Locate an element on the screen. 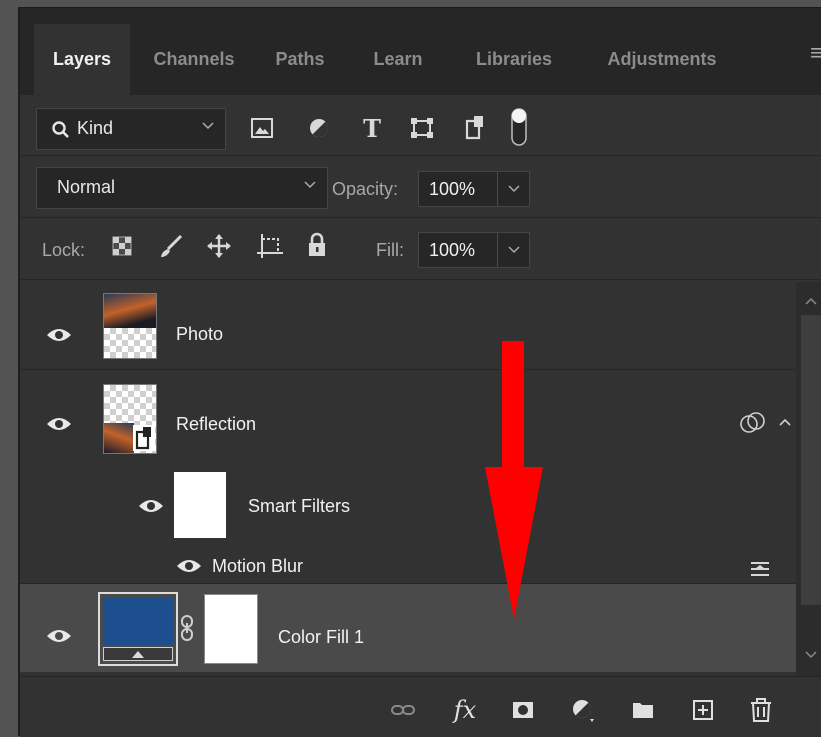  filter-mask-thumbnail is located at coordinates (200, 505).